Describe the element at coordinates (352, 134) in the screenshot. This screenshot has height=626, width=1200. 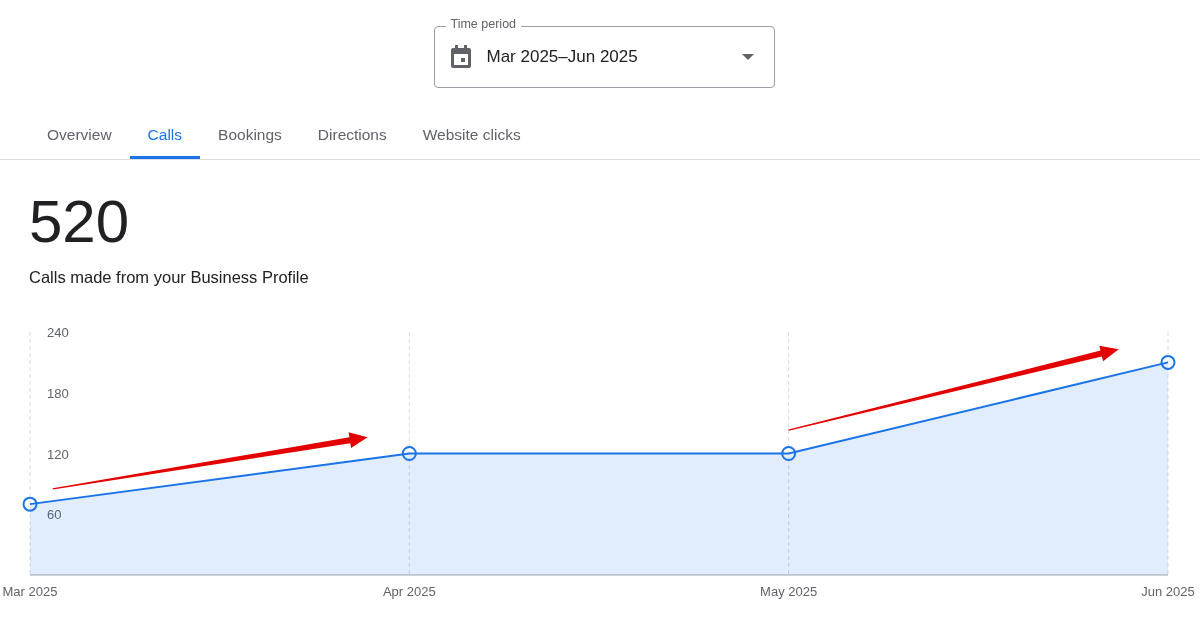
I see `tab: Directions` at that location.